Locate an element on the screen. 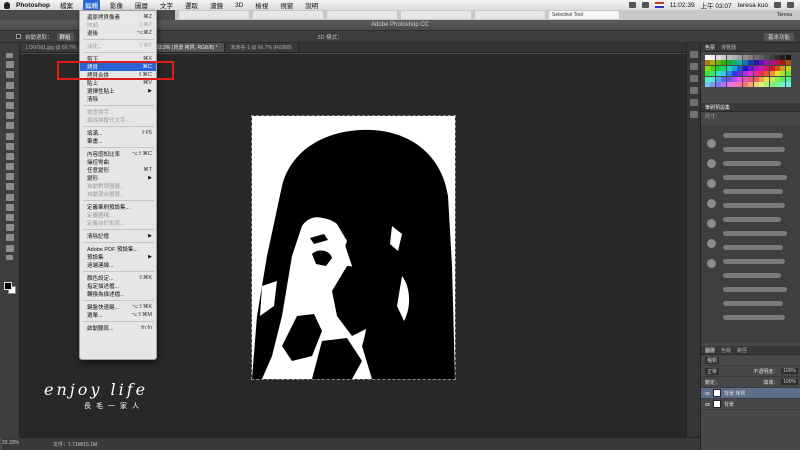  more-tools-icon is located at coordinates (9, 257).